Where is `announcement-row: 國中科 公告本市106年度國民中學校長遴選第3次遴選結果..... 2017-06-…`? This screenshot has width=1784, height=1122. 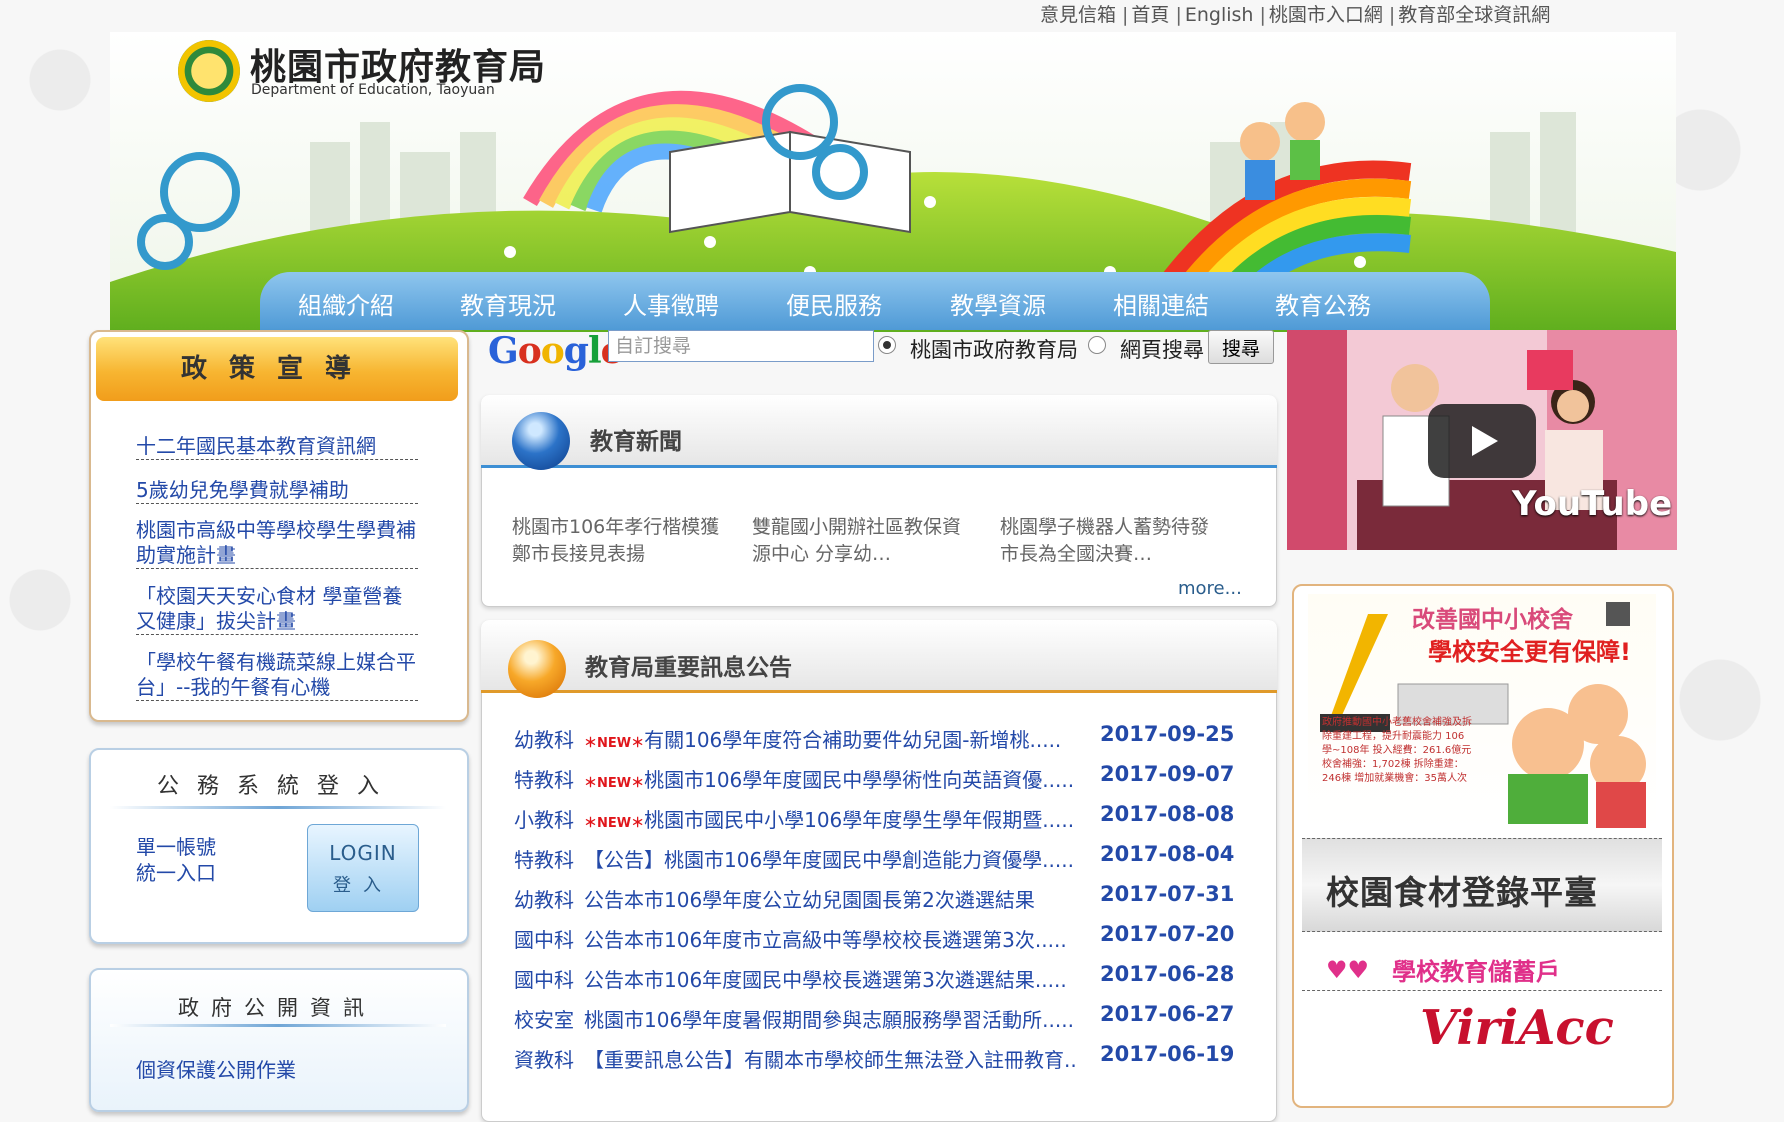 announcement-row: 國中科 公告本市106年度國民中學校長遴選第3次遴選結果..... 2017-06-… is located at coordinates (875, 977).